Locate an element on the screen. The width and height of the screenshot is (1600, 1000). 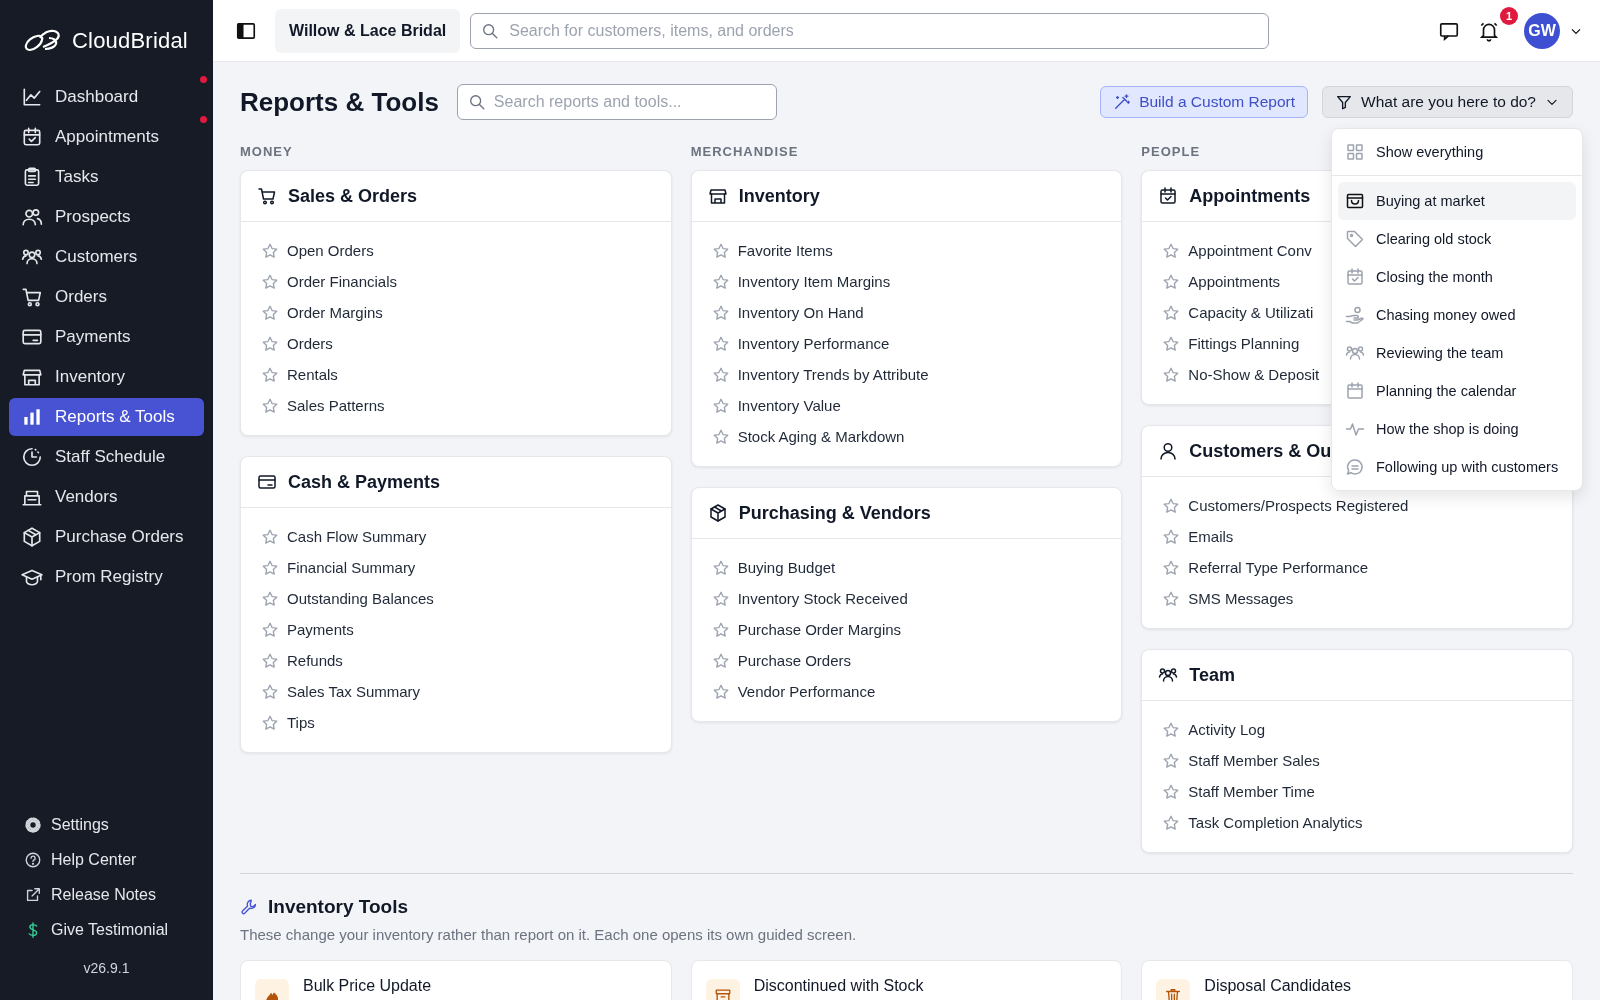
menu-item: Closing the month is located at coordinates (1457, 277).